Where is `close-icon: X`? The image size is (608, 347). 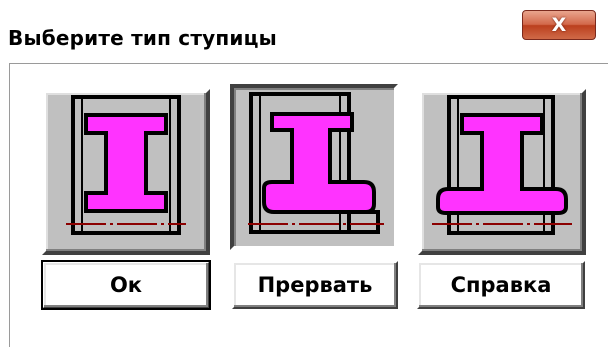 close-icon: X is located at coordinates (559, 25).